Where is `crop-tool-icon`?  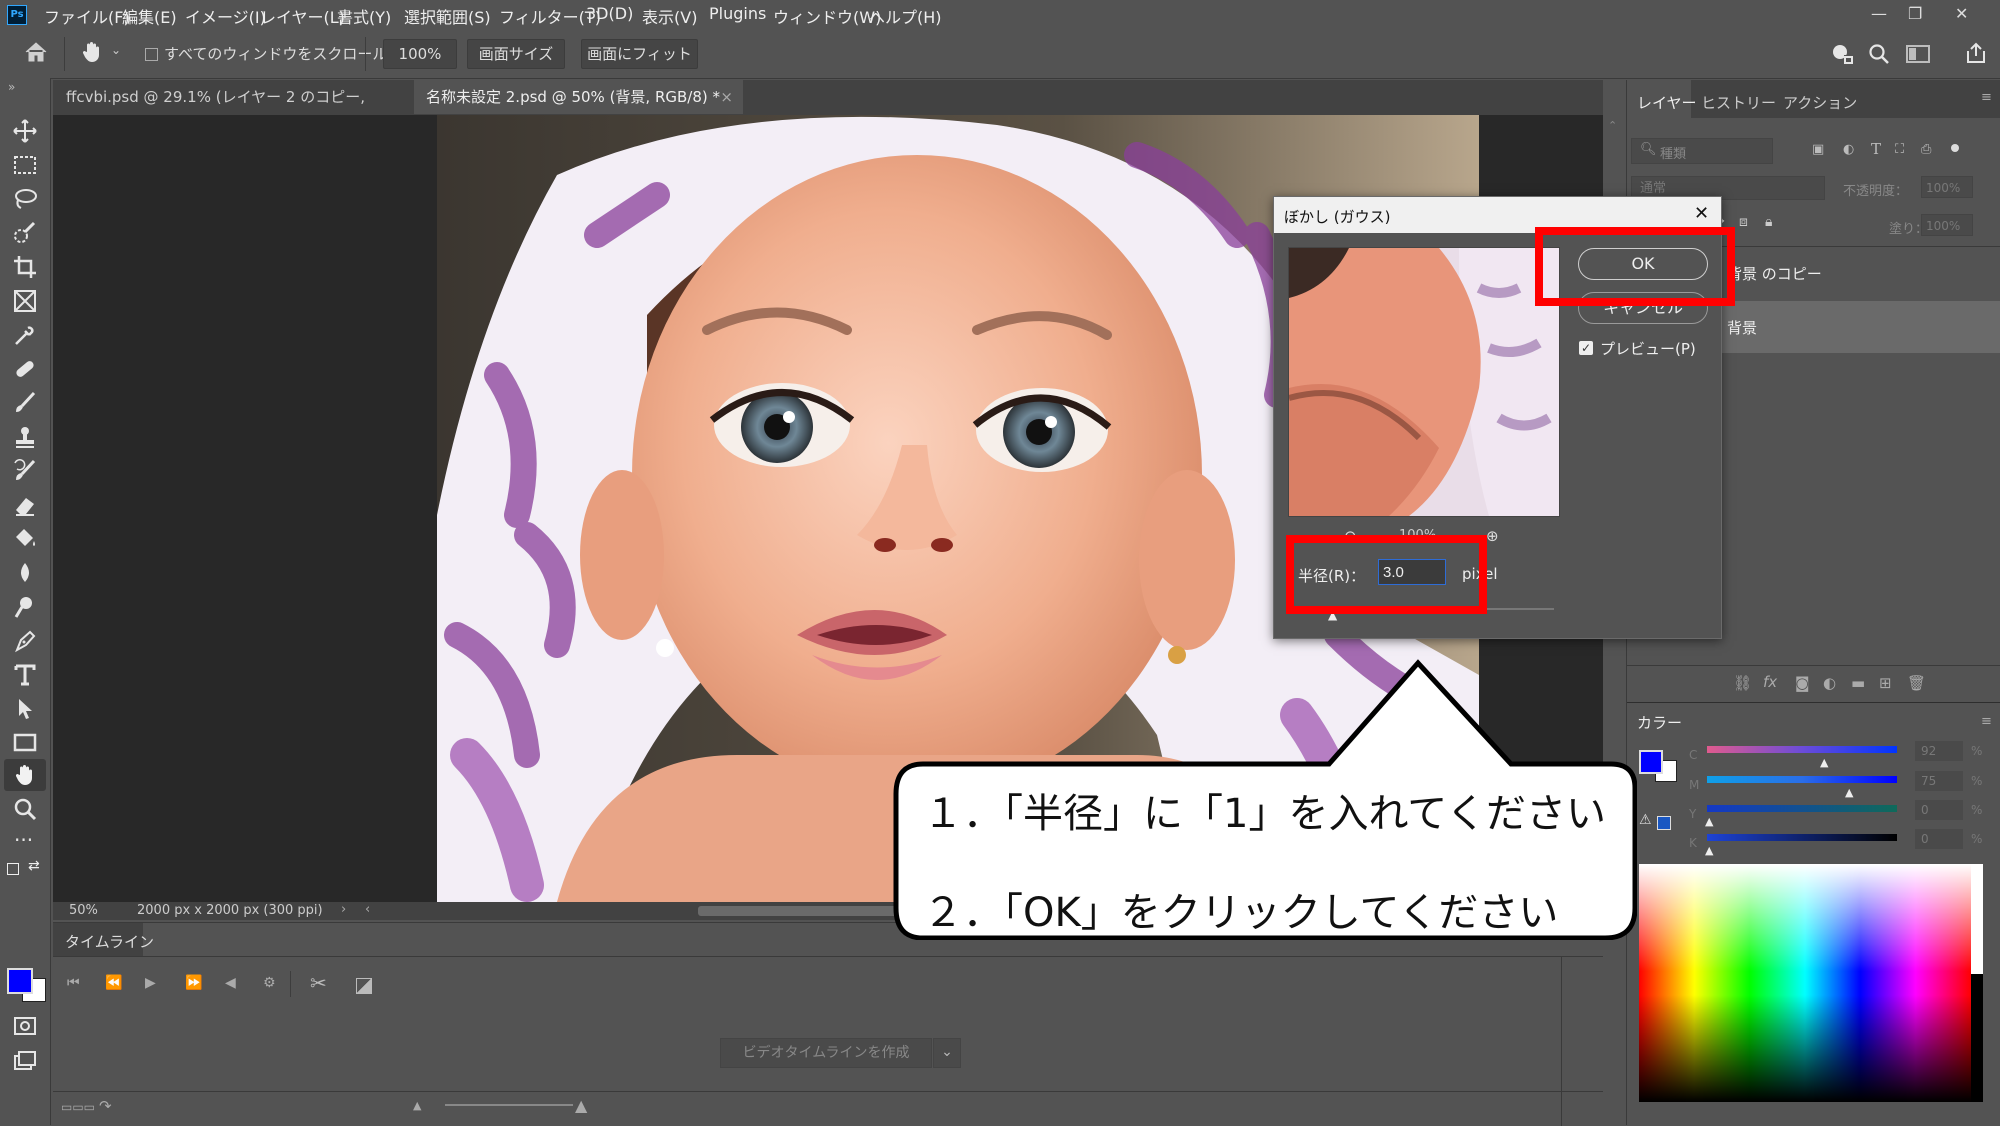
crop-tool-icon is located at coordinates (25, 267).